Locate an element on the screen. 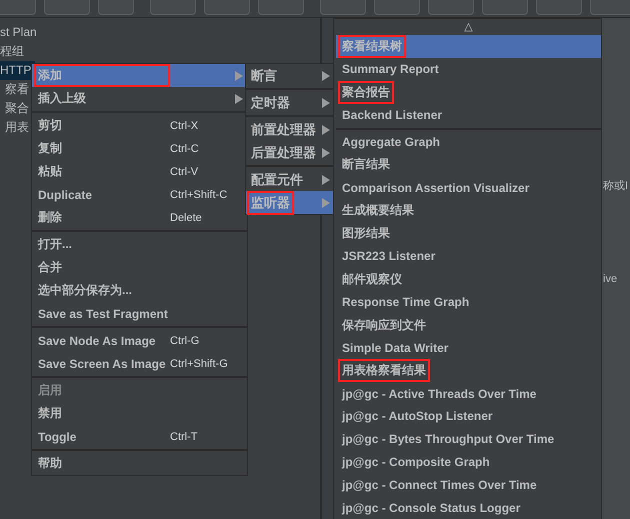 This screenshot has height=519, width=630. menu-item: 复制 Ctrl-C is located at coordinates (139, 148).